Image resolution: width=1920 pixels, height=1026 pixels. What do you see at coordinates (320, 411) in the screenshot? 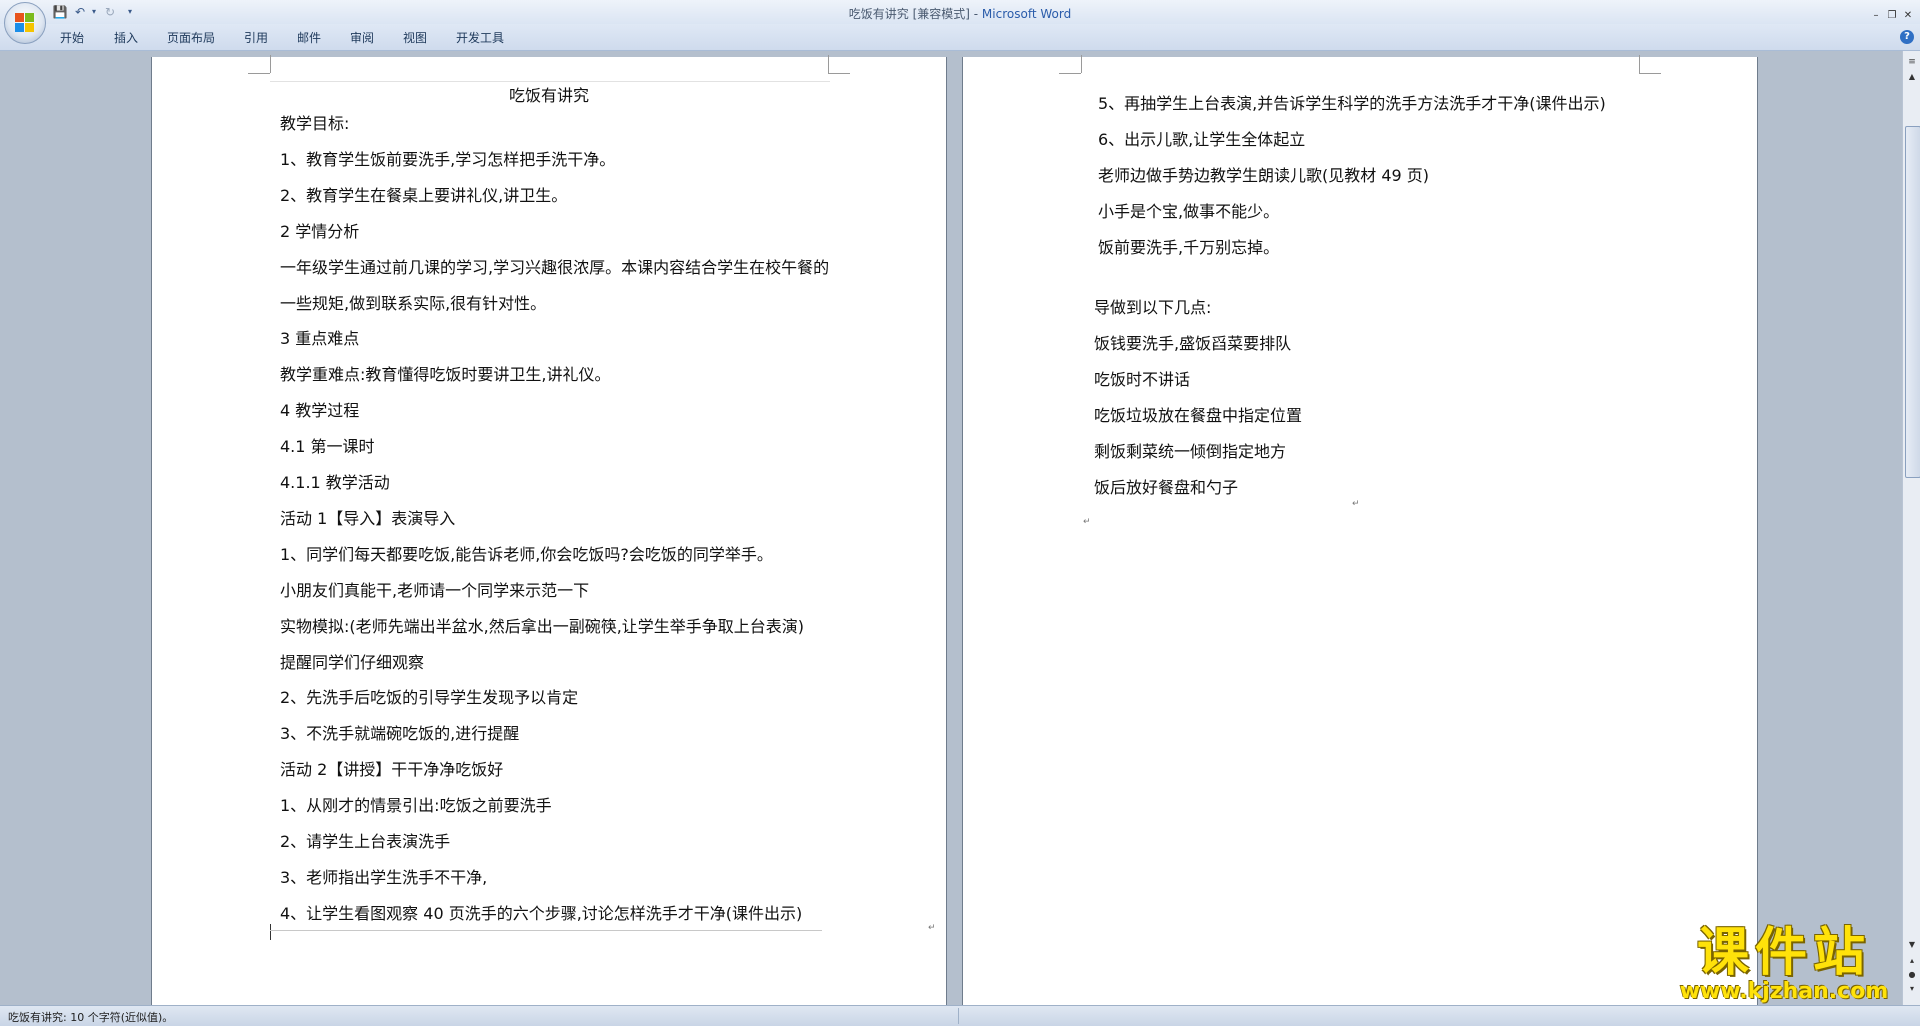
I see `text-line: 4 教学过程` at bounding box center [320, 411].